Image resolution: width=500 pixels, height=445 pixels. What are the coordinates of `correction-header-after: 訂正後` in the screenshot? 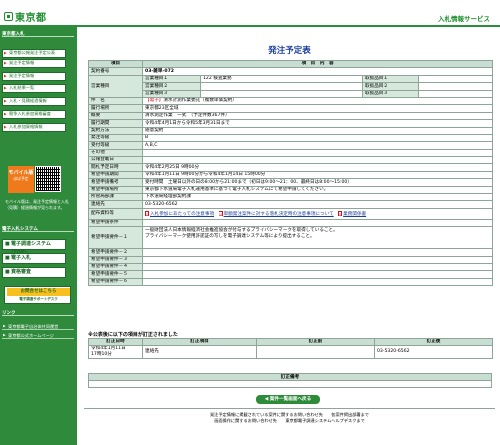 It's located at (433, 342).